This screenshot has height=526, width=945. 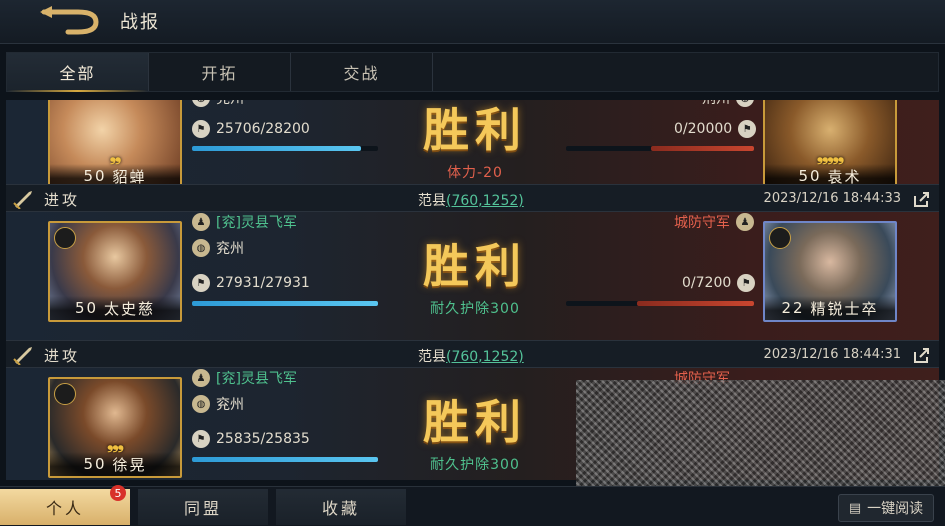 I want to click on attacker-team-row: ♟ [兖]灵县飞军, so click(x=244, y=378).